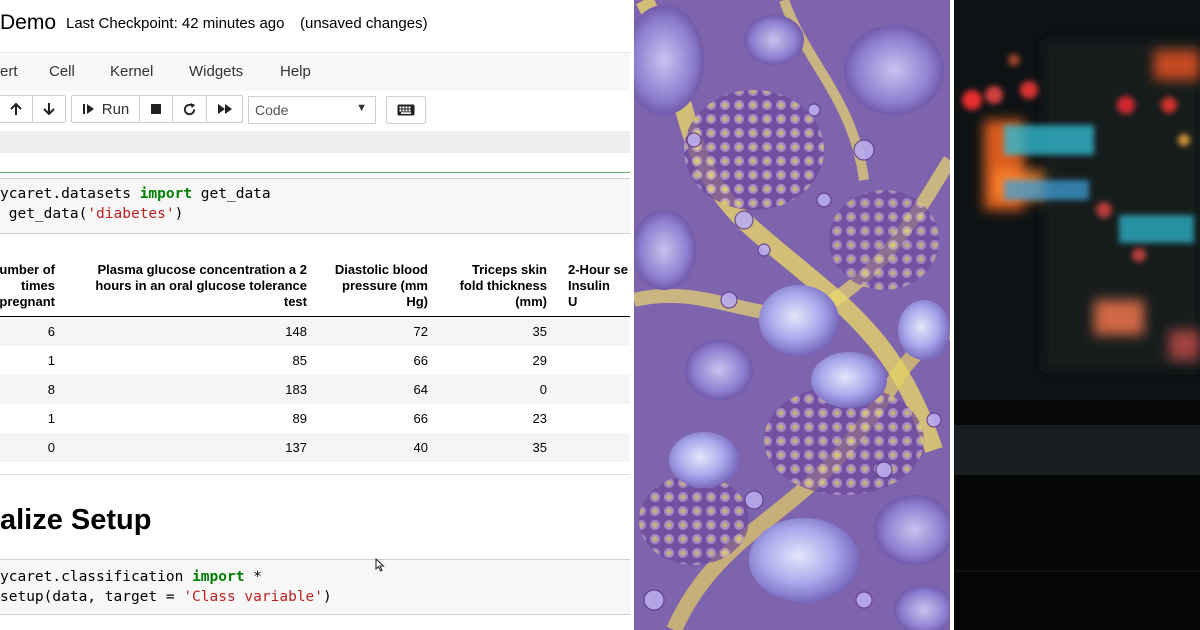 The width and height of the screenshot is (1200, 630). I want to click on interrupt-button, so click(156, 109).